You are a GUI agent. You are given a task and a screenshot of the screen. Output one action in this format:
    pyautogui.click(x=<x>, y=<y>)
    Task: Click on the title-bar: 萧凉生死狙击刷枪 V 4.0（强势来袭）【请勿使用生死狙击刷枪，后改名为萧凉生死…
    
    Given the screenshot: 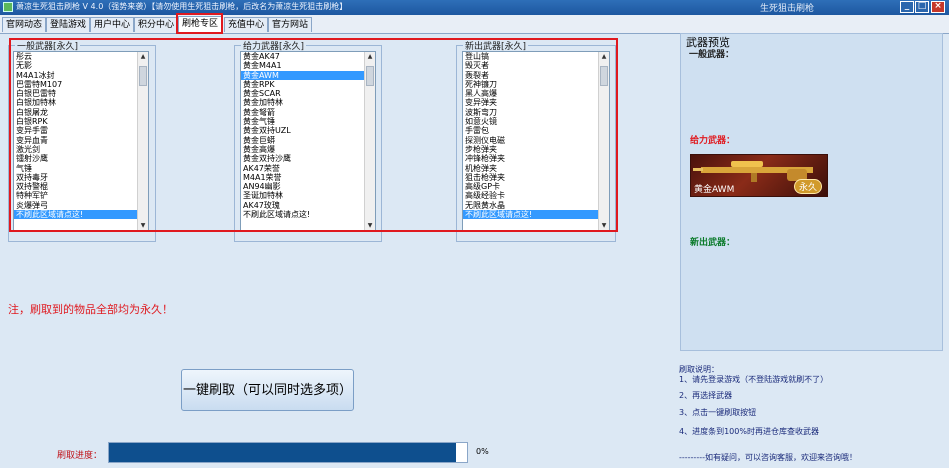 What is the action you would take?
    pyautogui.click(x=474, y=7)
    